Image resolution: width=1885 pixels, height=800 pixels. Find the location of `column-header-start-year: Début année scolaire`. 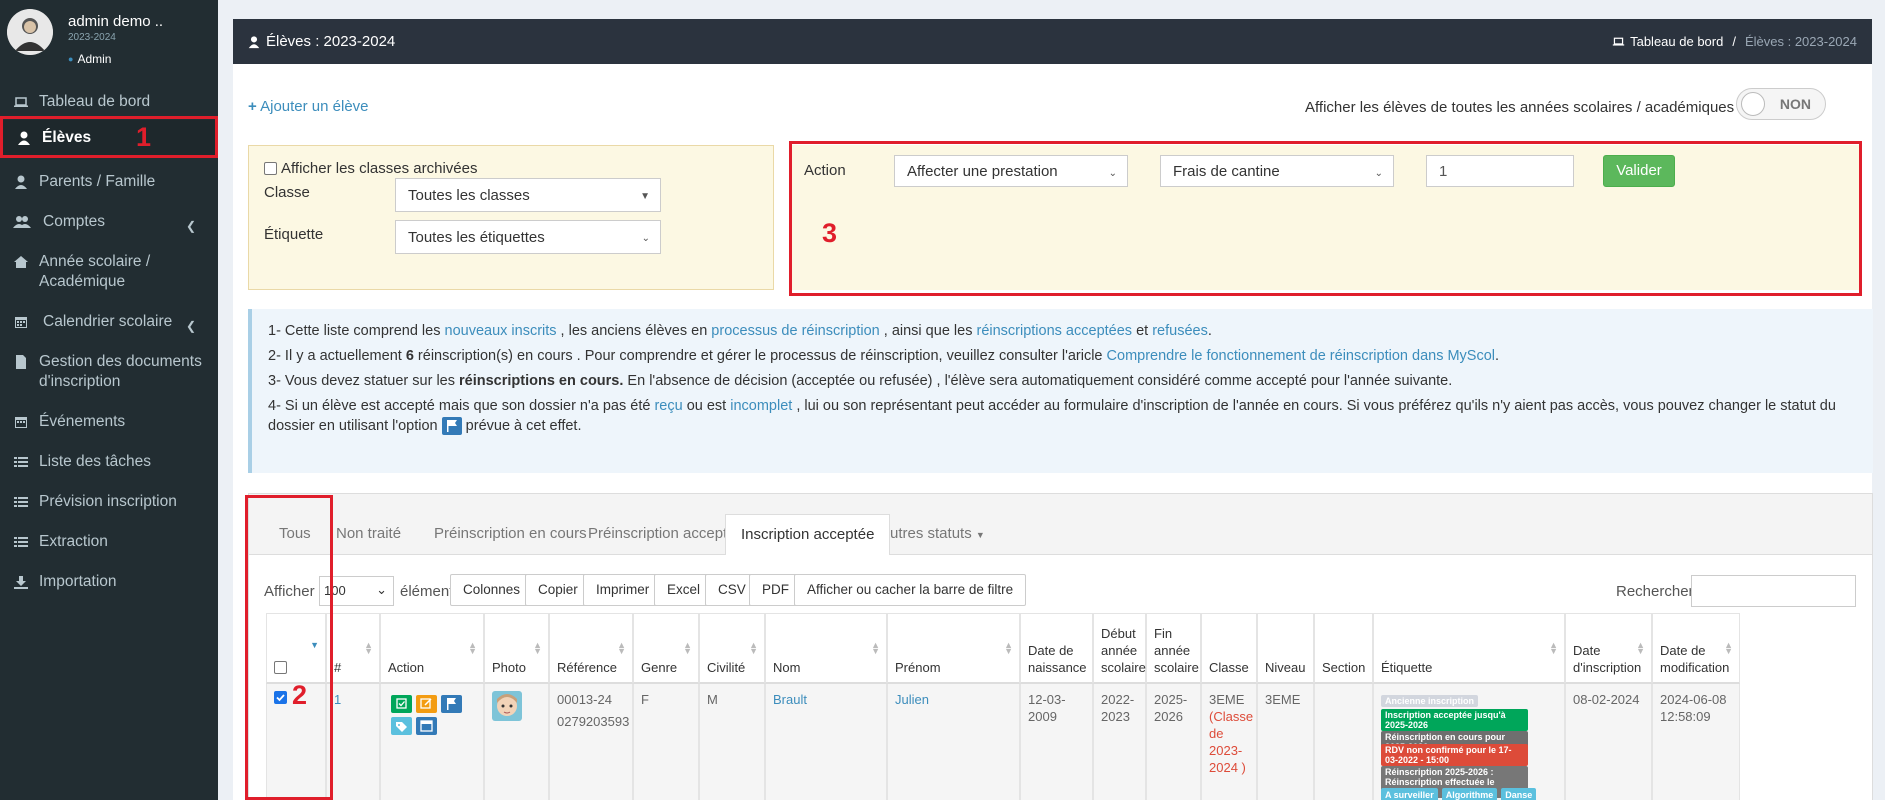

column-header-start-year: Début année scolaire is located at coordinates (1119, 648).